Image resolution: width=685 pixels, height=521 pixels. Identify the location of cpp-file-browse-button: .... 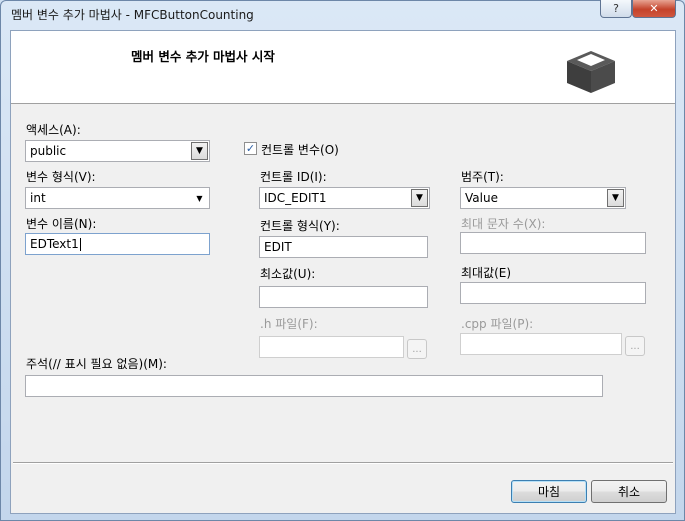
(635, 346).